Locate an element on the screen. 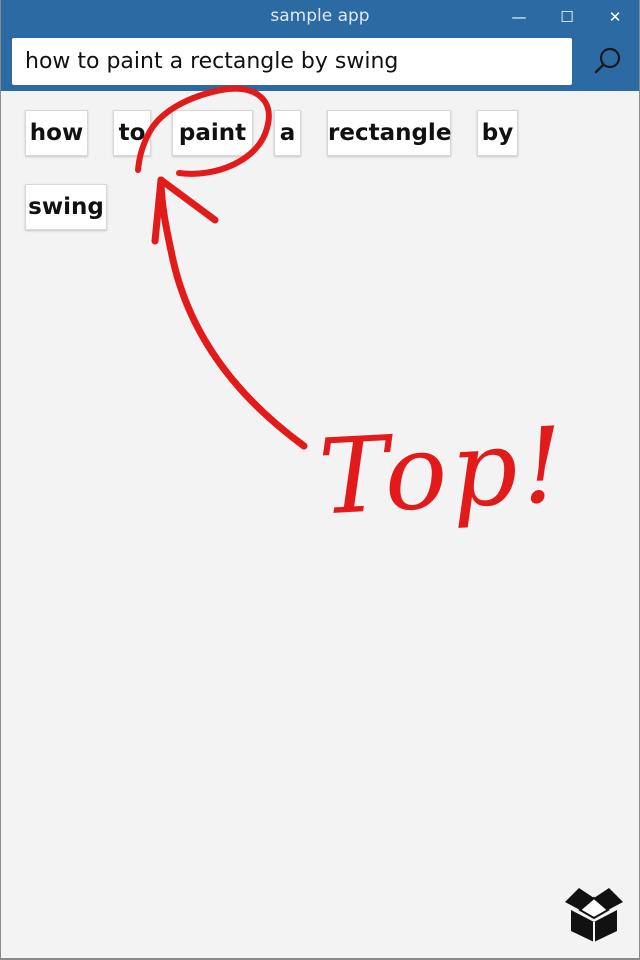  token-chip: rectangle is located at coordinates (389, 133).